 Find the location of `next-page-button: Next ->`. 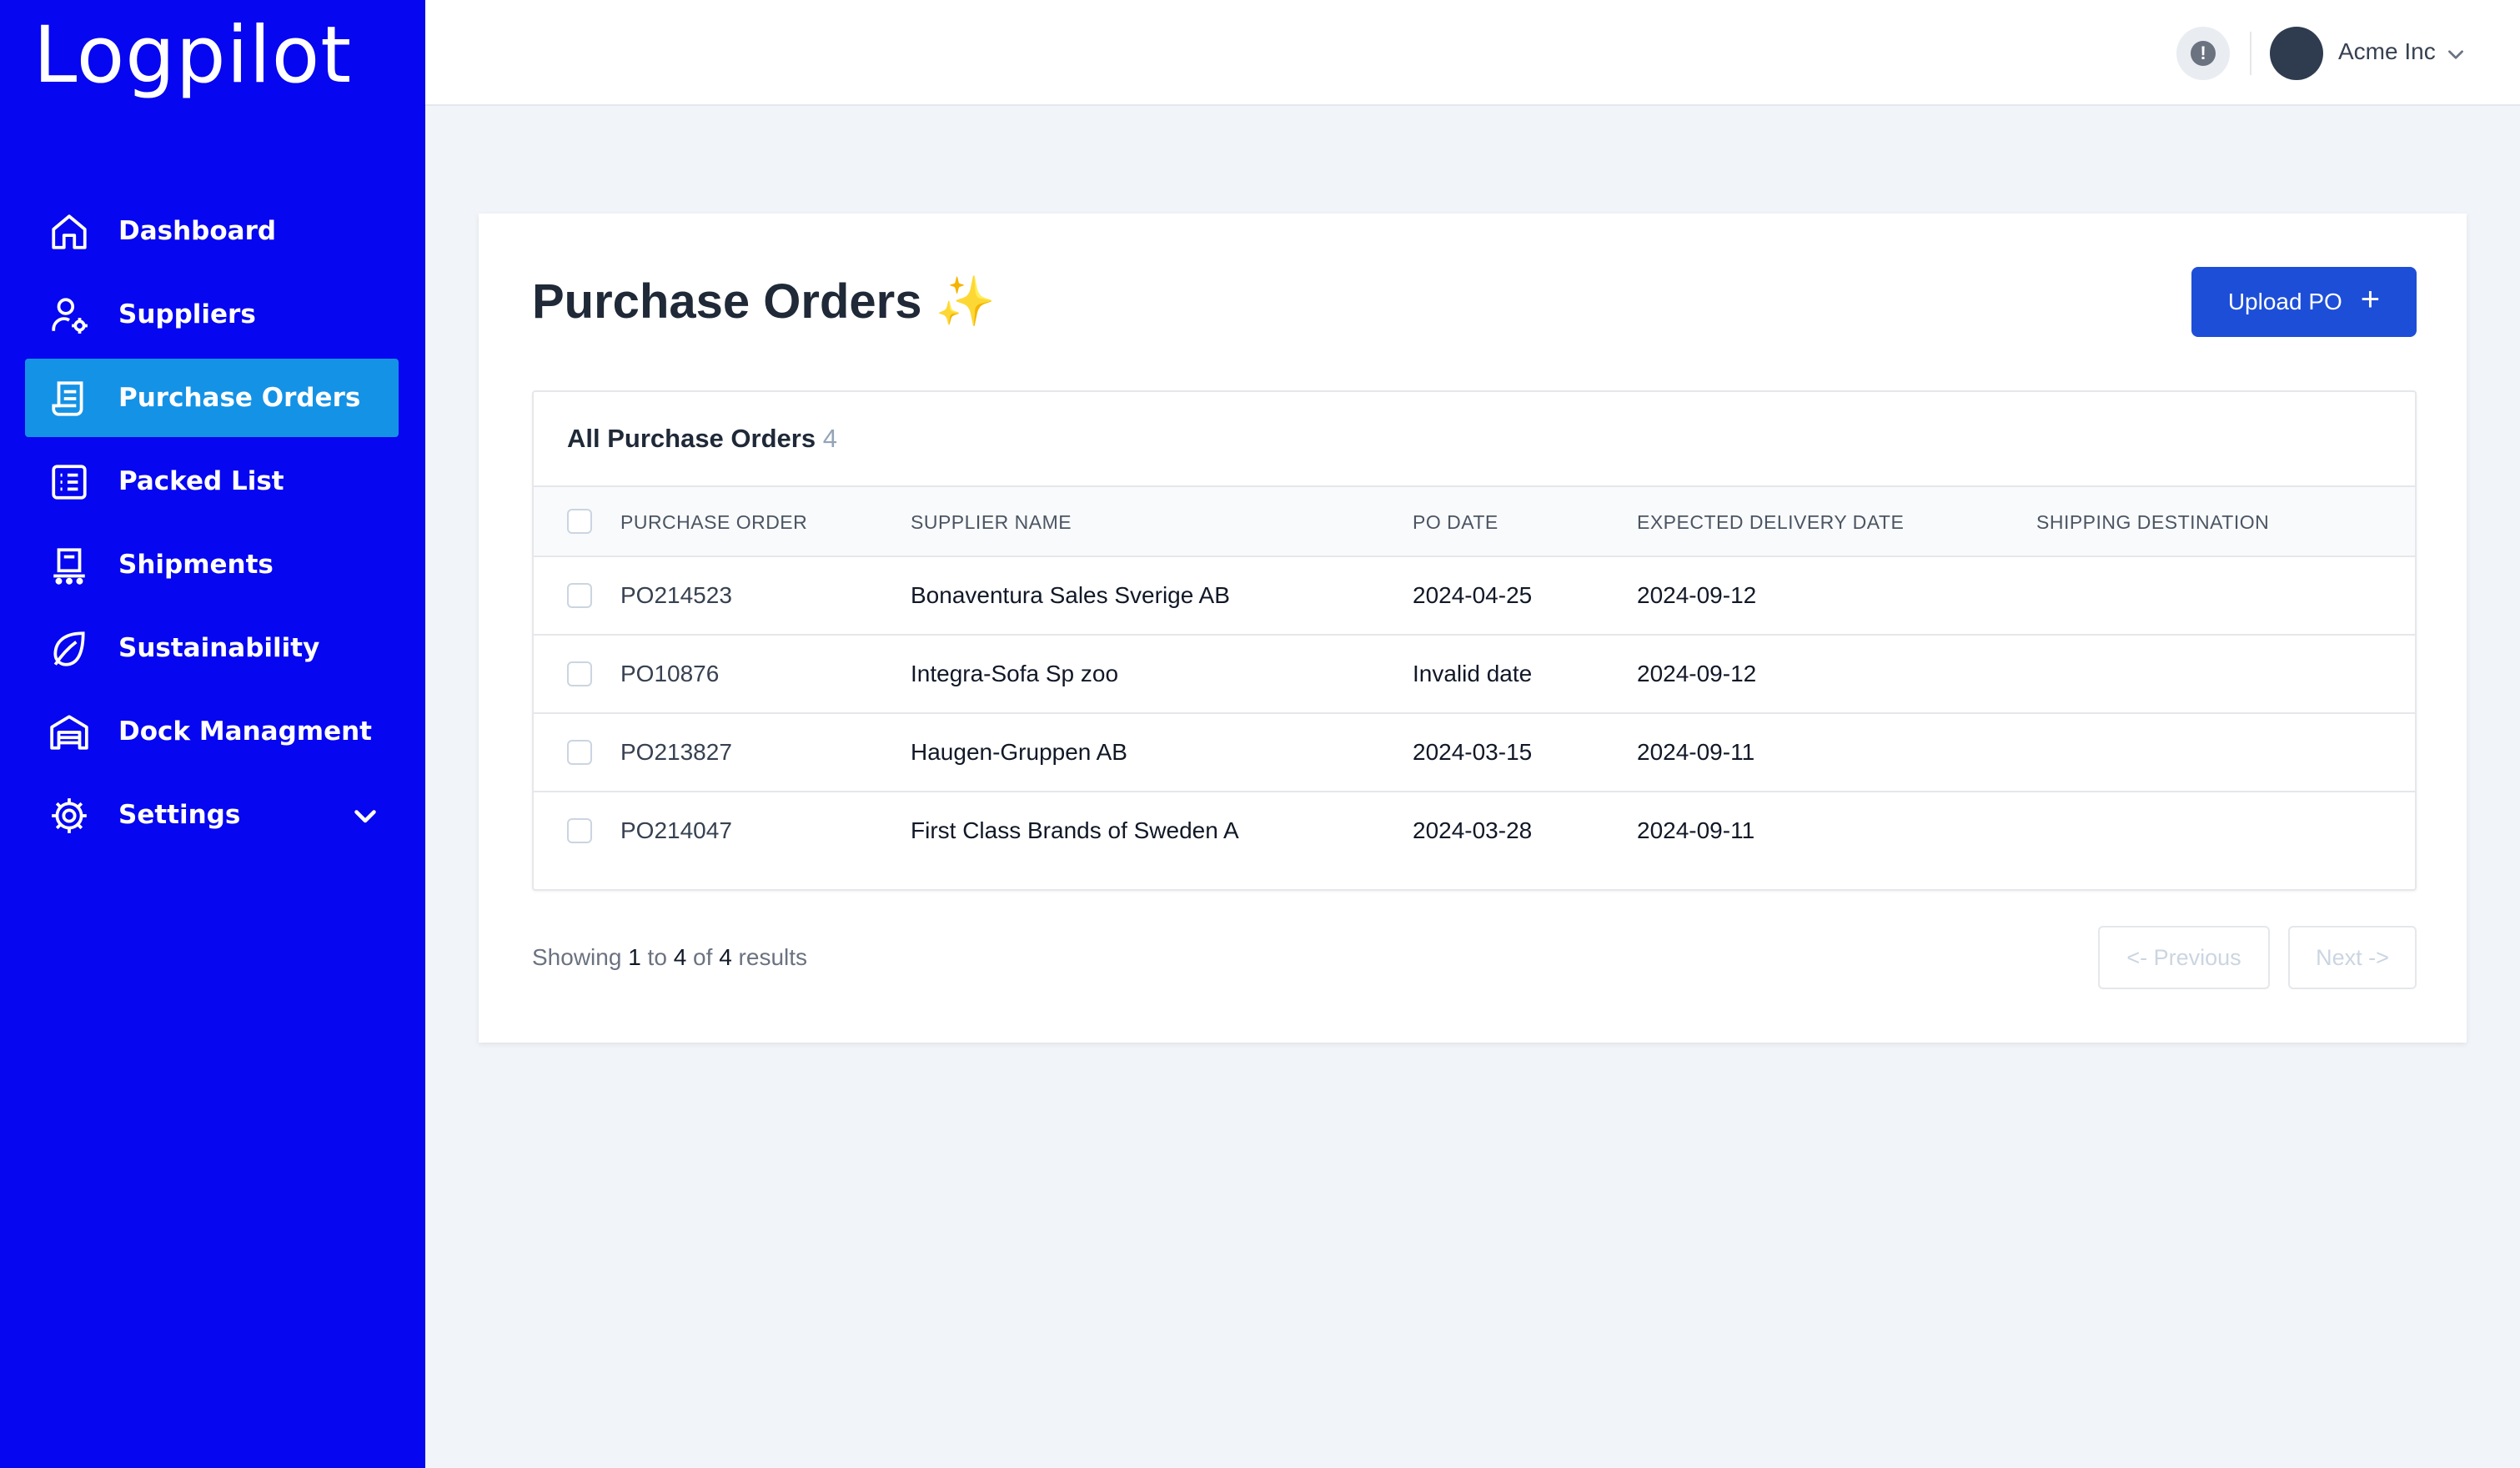

next-page-button: Next -> is located at coordinates (2352, 957).